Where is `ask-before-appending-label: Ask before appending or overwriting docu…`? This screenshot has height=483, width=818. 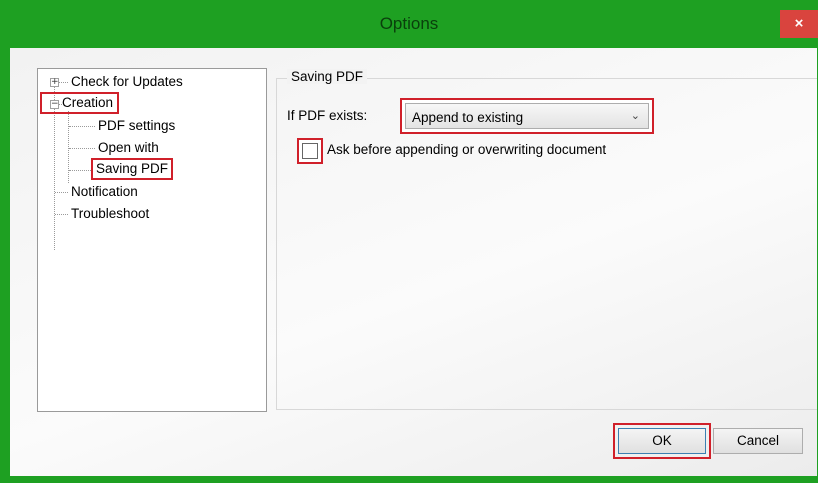
ask-before-appending-label: Ask before appending or overwriting docu… is located at coordinates (466, 149).